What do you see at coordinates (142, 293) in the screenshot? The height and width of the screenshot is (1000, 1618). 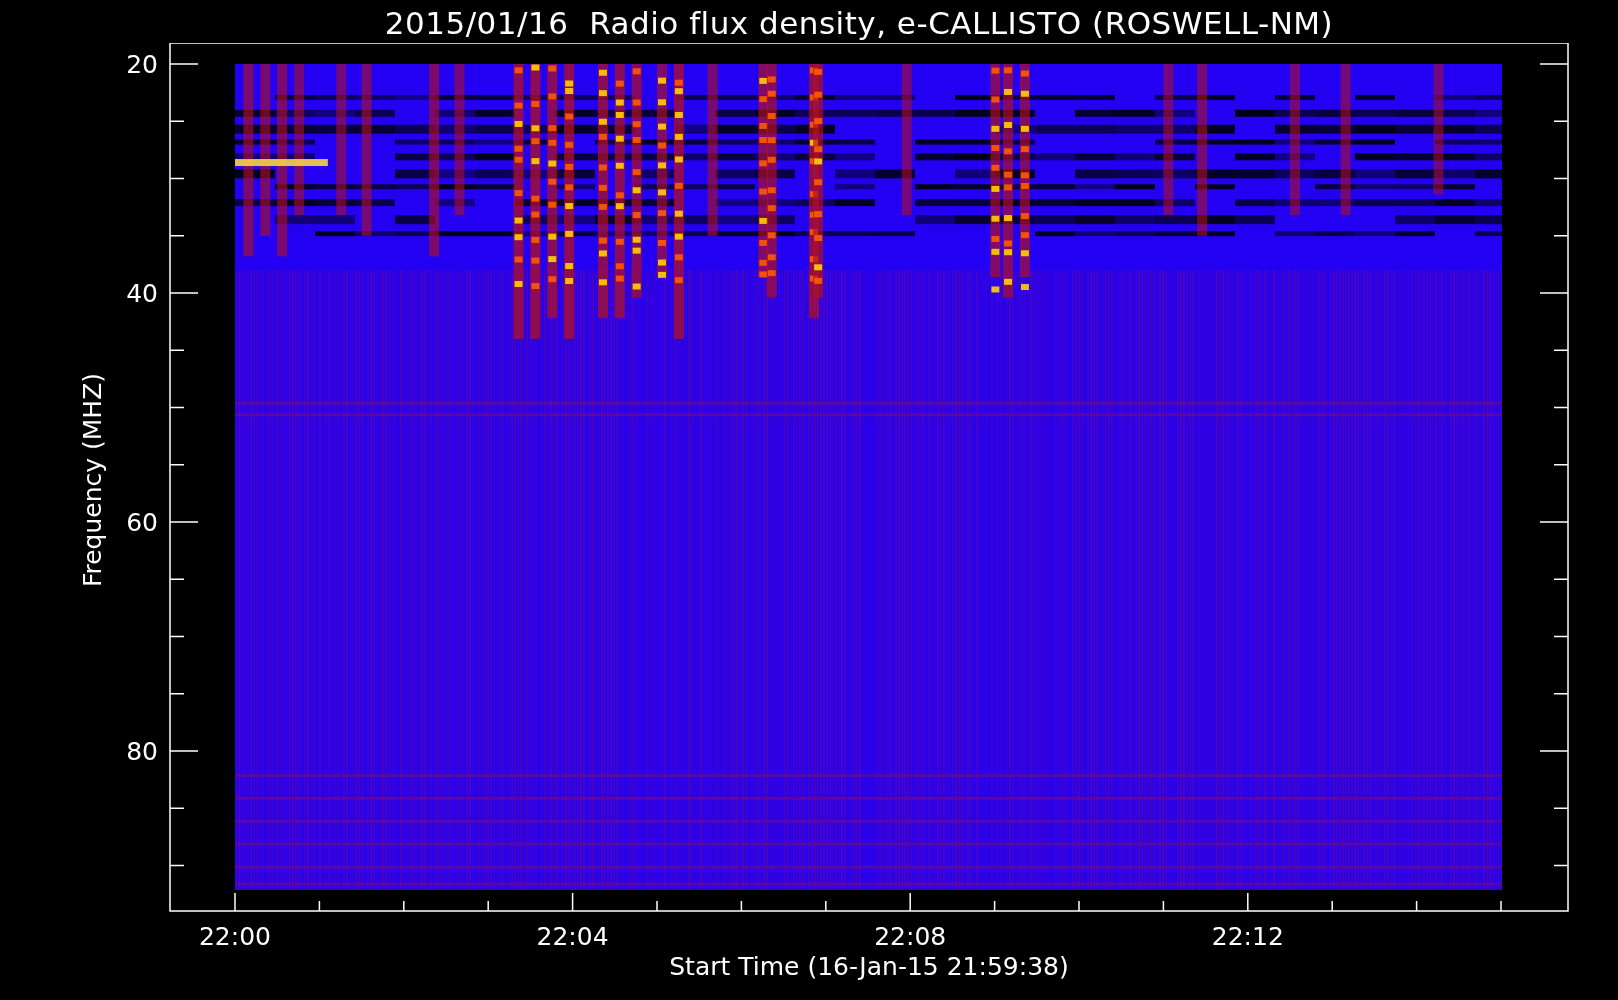 I see `tick-label: 40` at bounding box center [142, 293].